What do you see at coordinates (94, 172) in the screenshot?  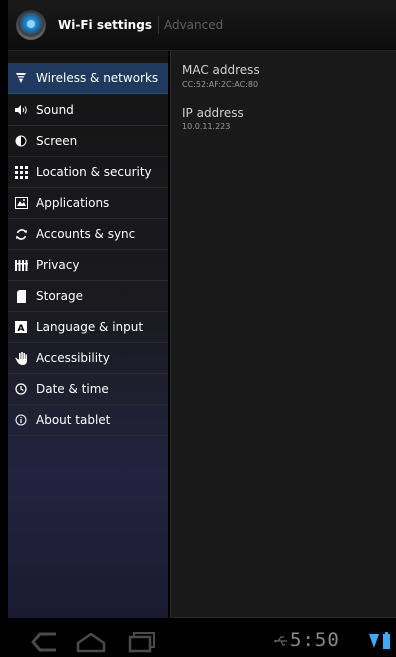 I see `menu-label: Location & security` at bounding box center [94, 172].